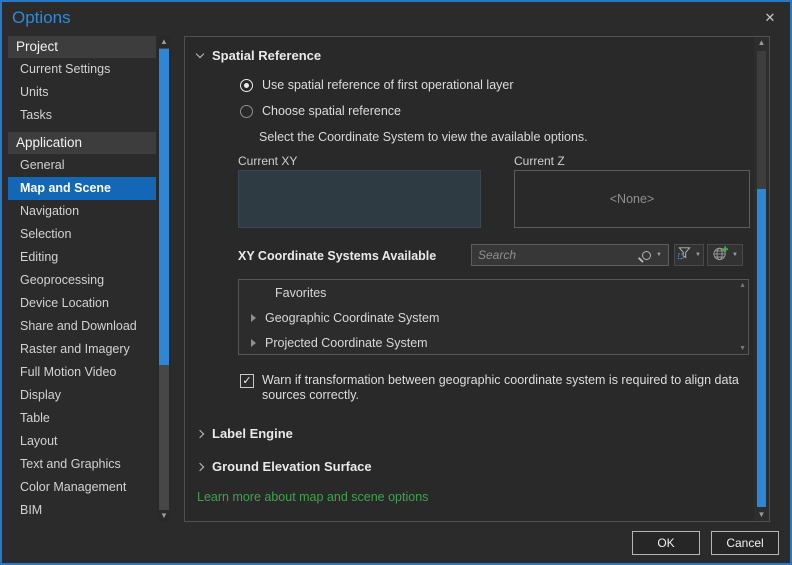 Image resolution: width=792 pixels, height=565 pixels. Describe the element at coordinates (82, 234) in the screenshot. I see `sidebar-item-selection: Selection` at that location.